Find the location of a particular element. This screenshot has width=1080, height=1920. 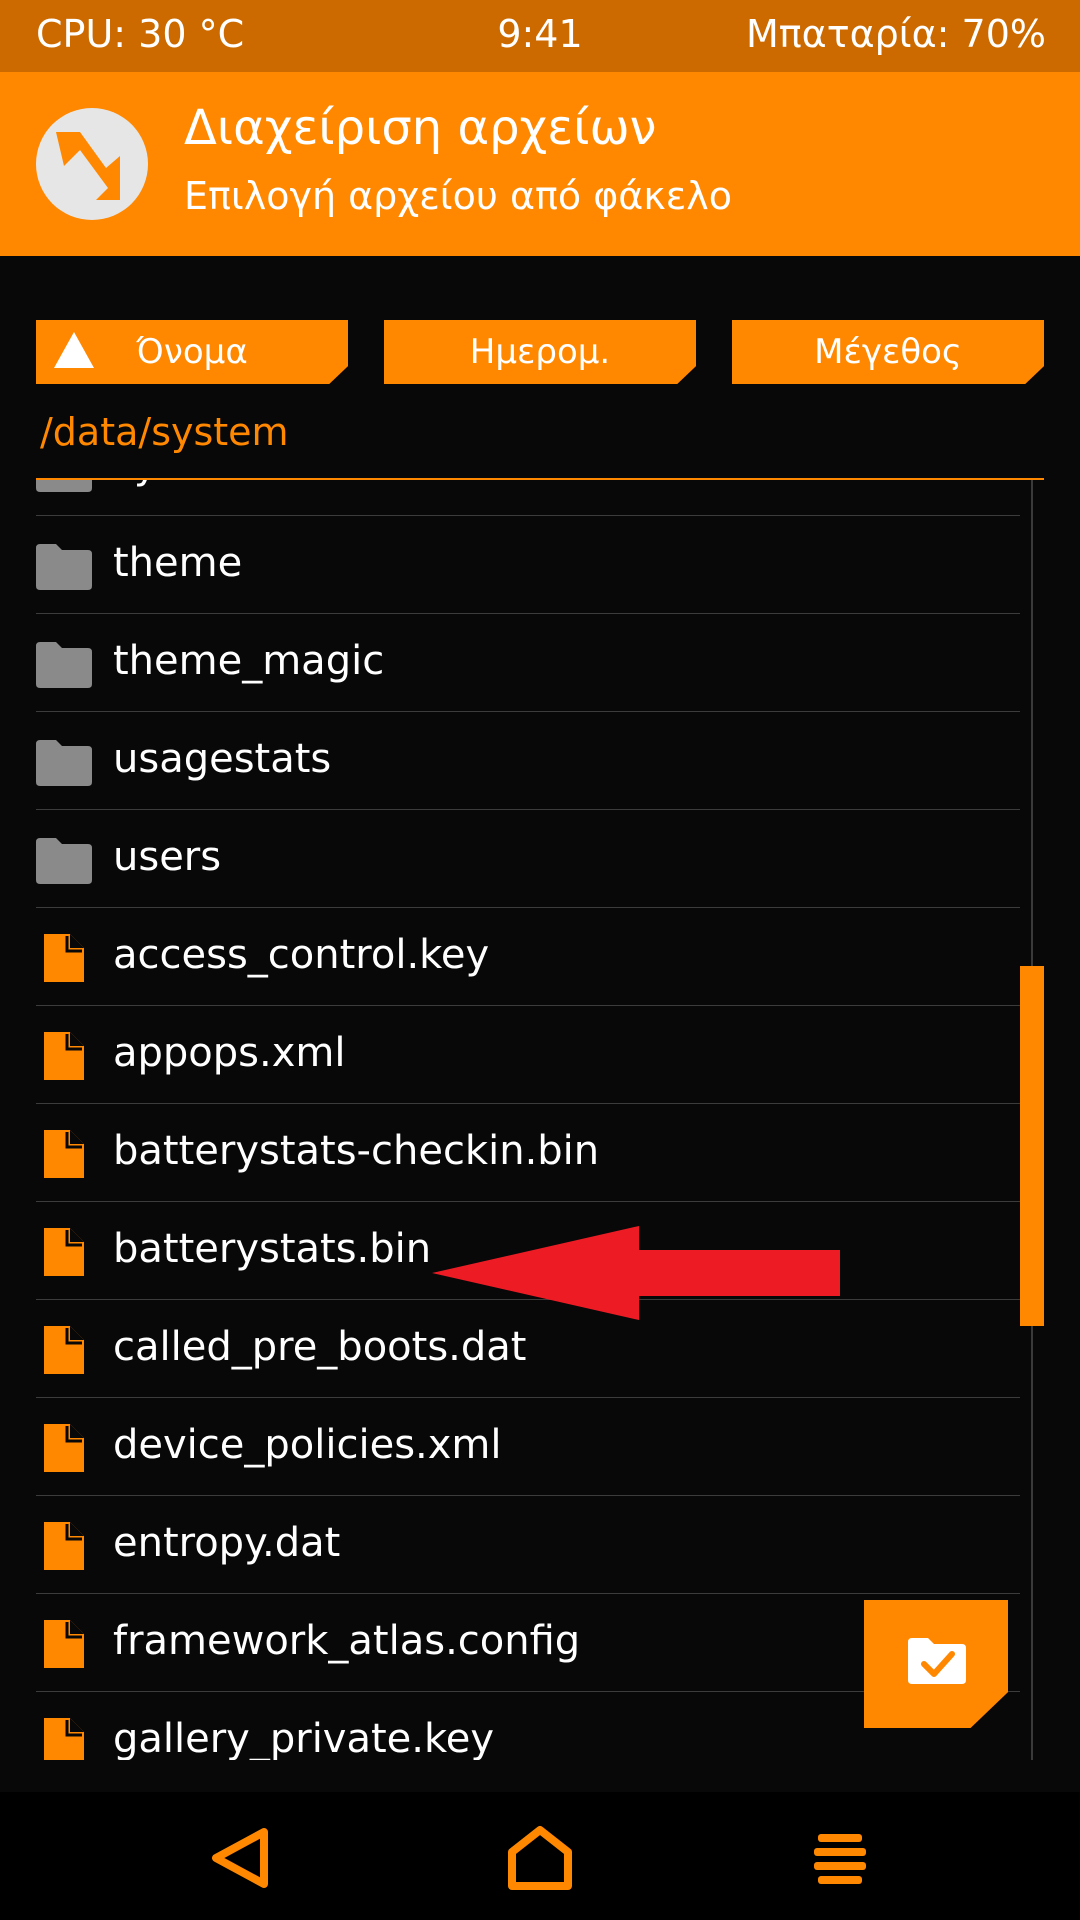

item-name: batterystats-checkin.bin is located at coordinates (356, 1151).